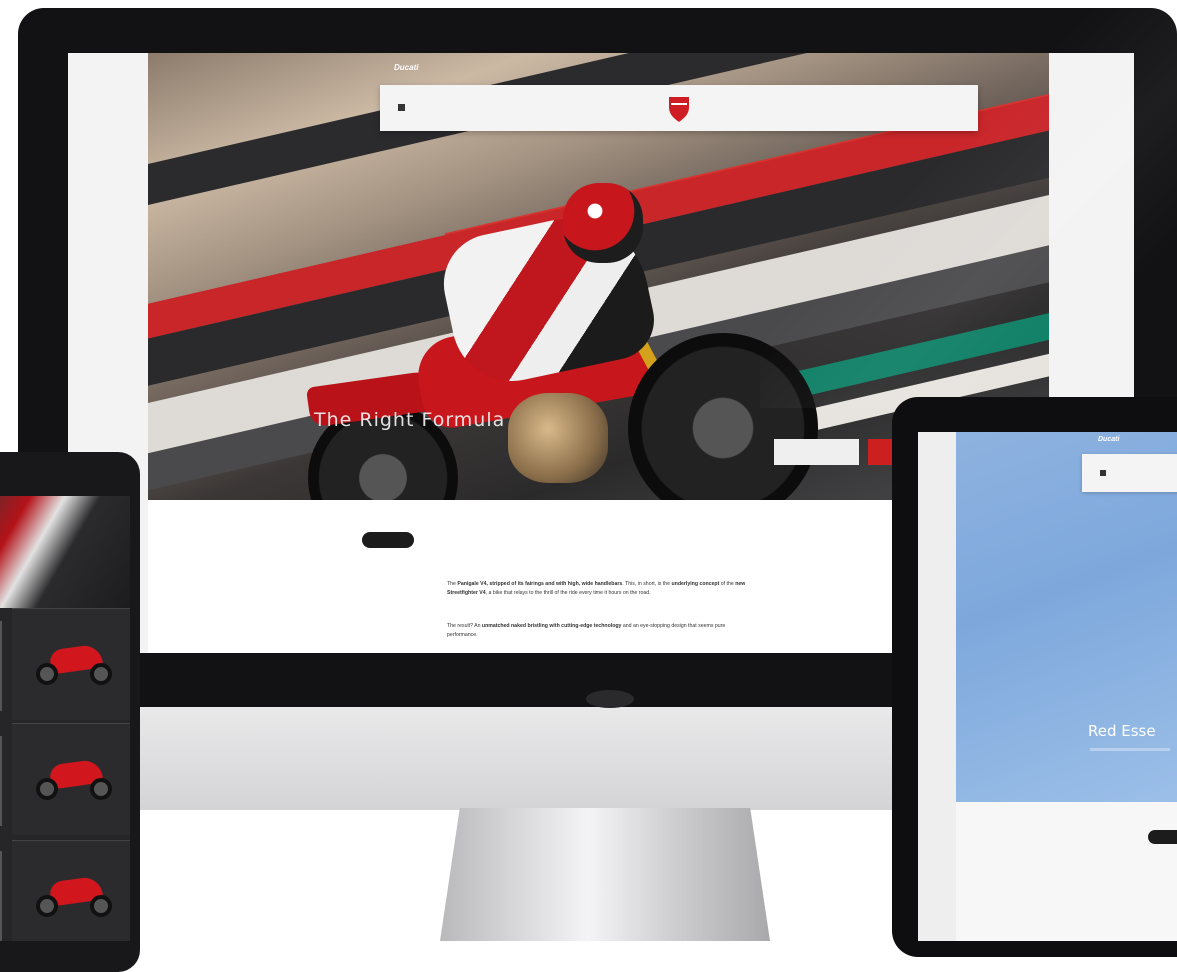  I want to click on tablet-hero-title: Red Esse, so click(1122, 731).